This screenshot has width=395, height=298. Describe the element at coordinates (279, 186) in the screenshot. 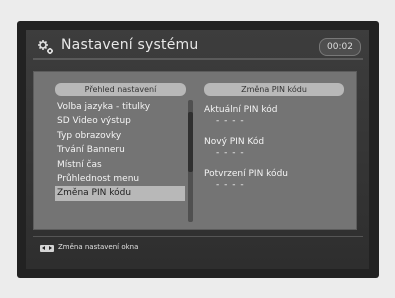

I see `confirm-pin-input: - - - -` at that location.